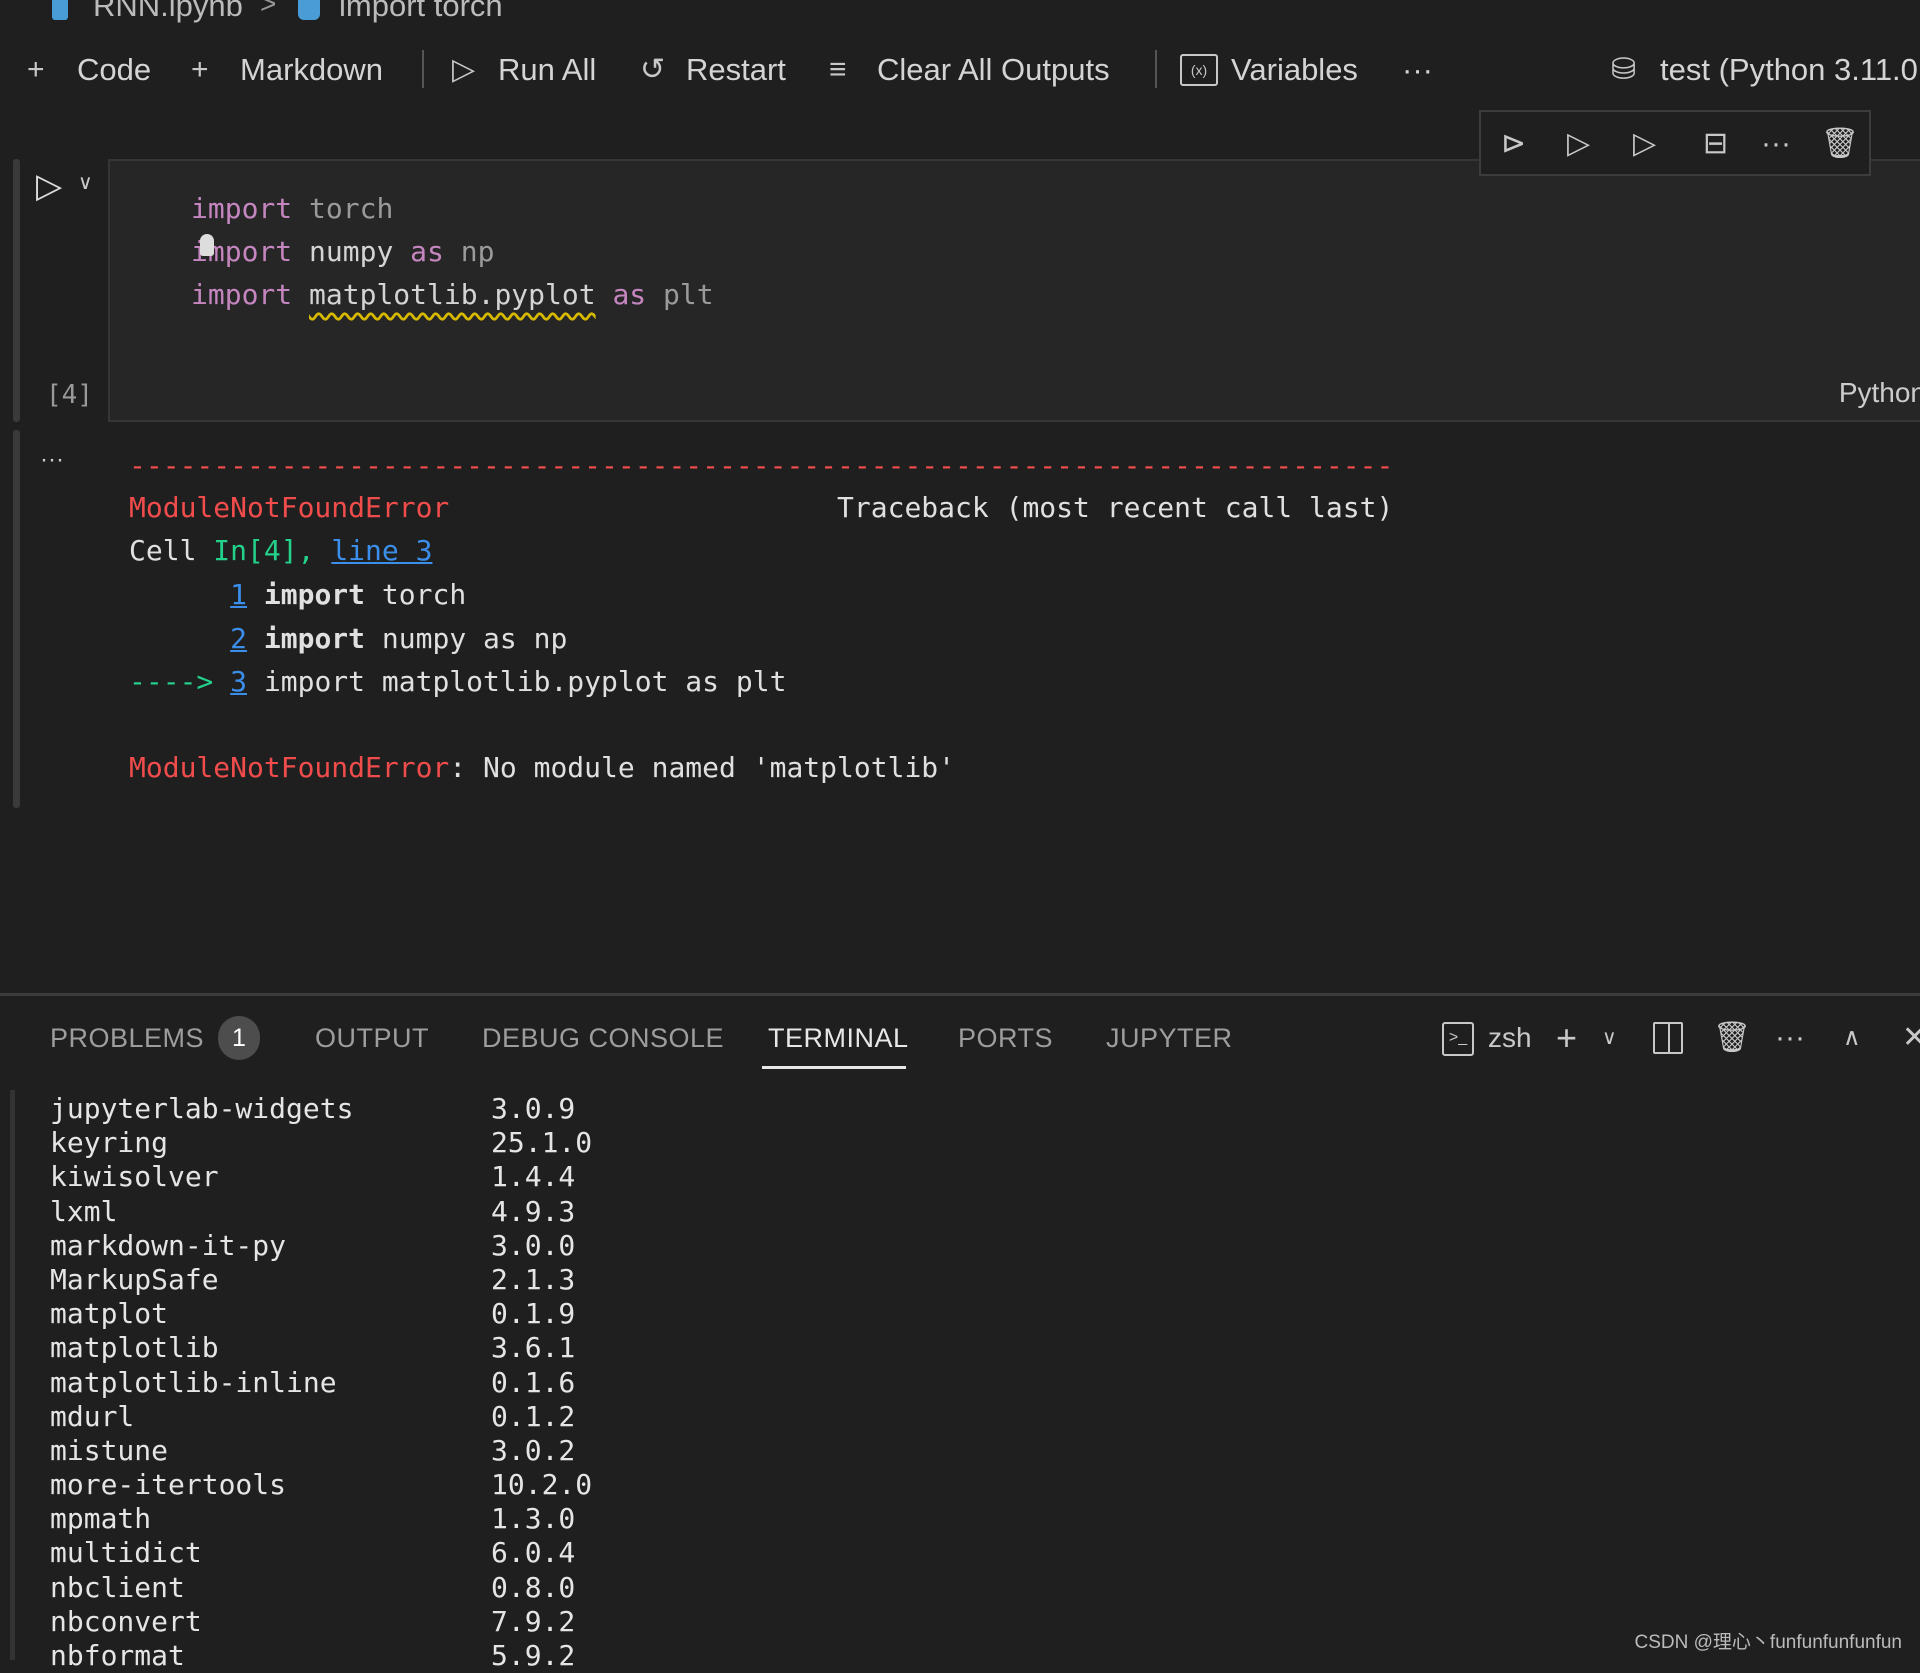 The image size is (1920, 1673). What do you see at coordinates (533, 1587) in the screenshot?
I see `package-version: 0.8.0` at bounding box center [533, 1587].